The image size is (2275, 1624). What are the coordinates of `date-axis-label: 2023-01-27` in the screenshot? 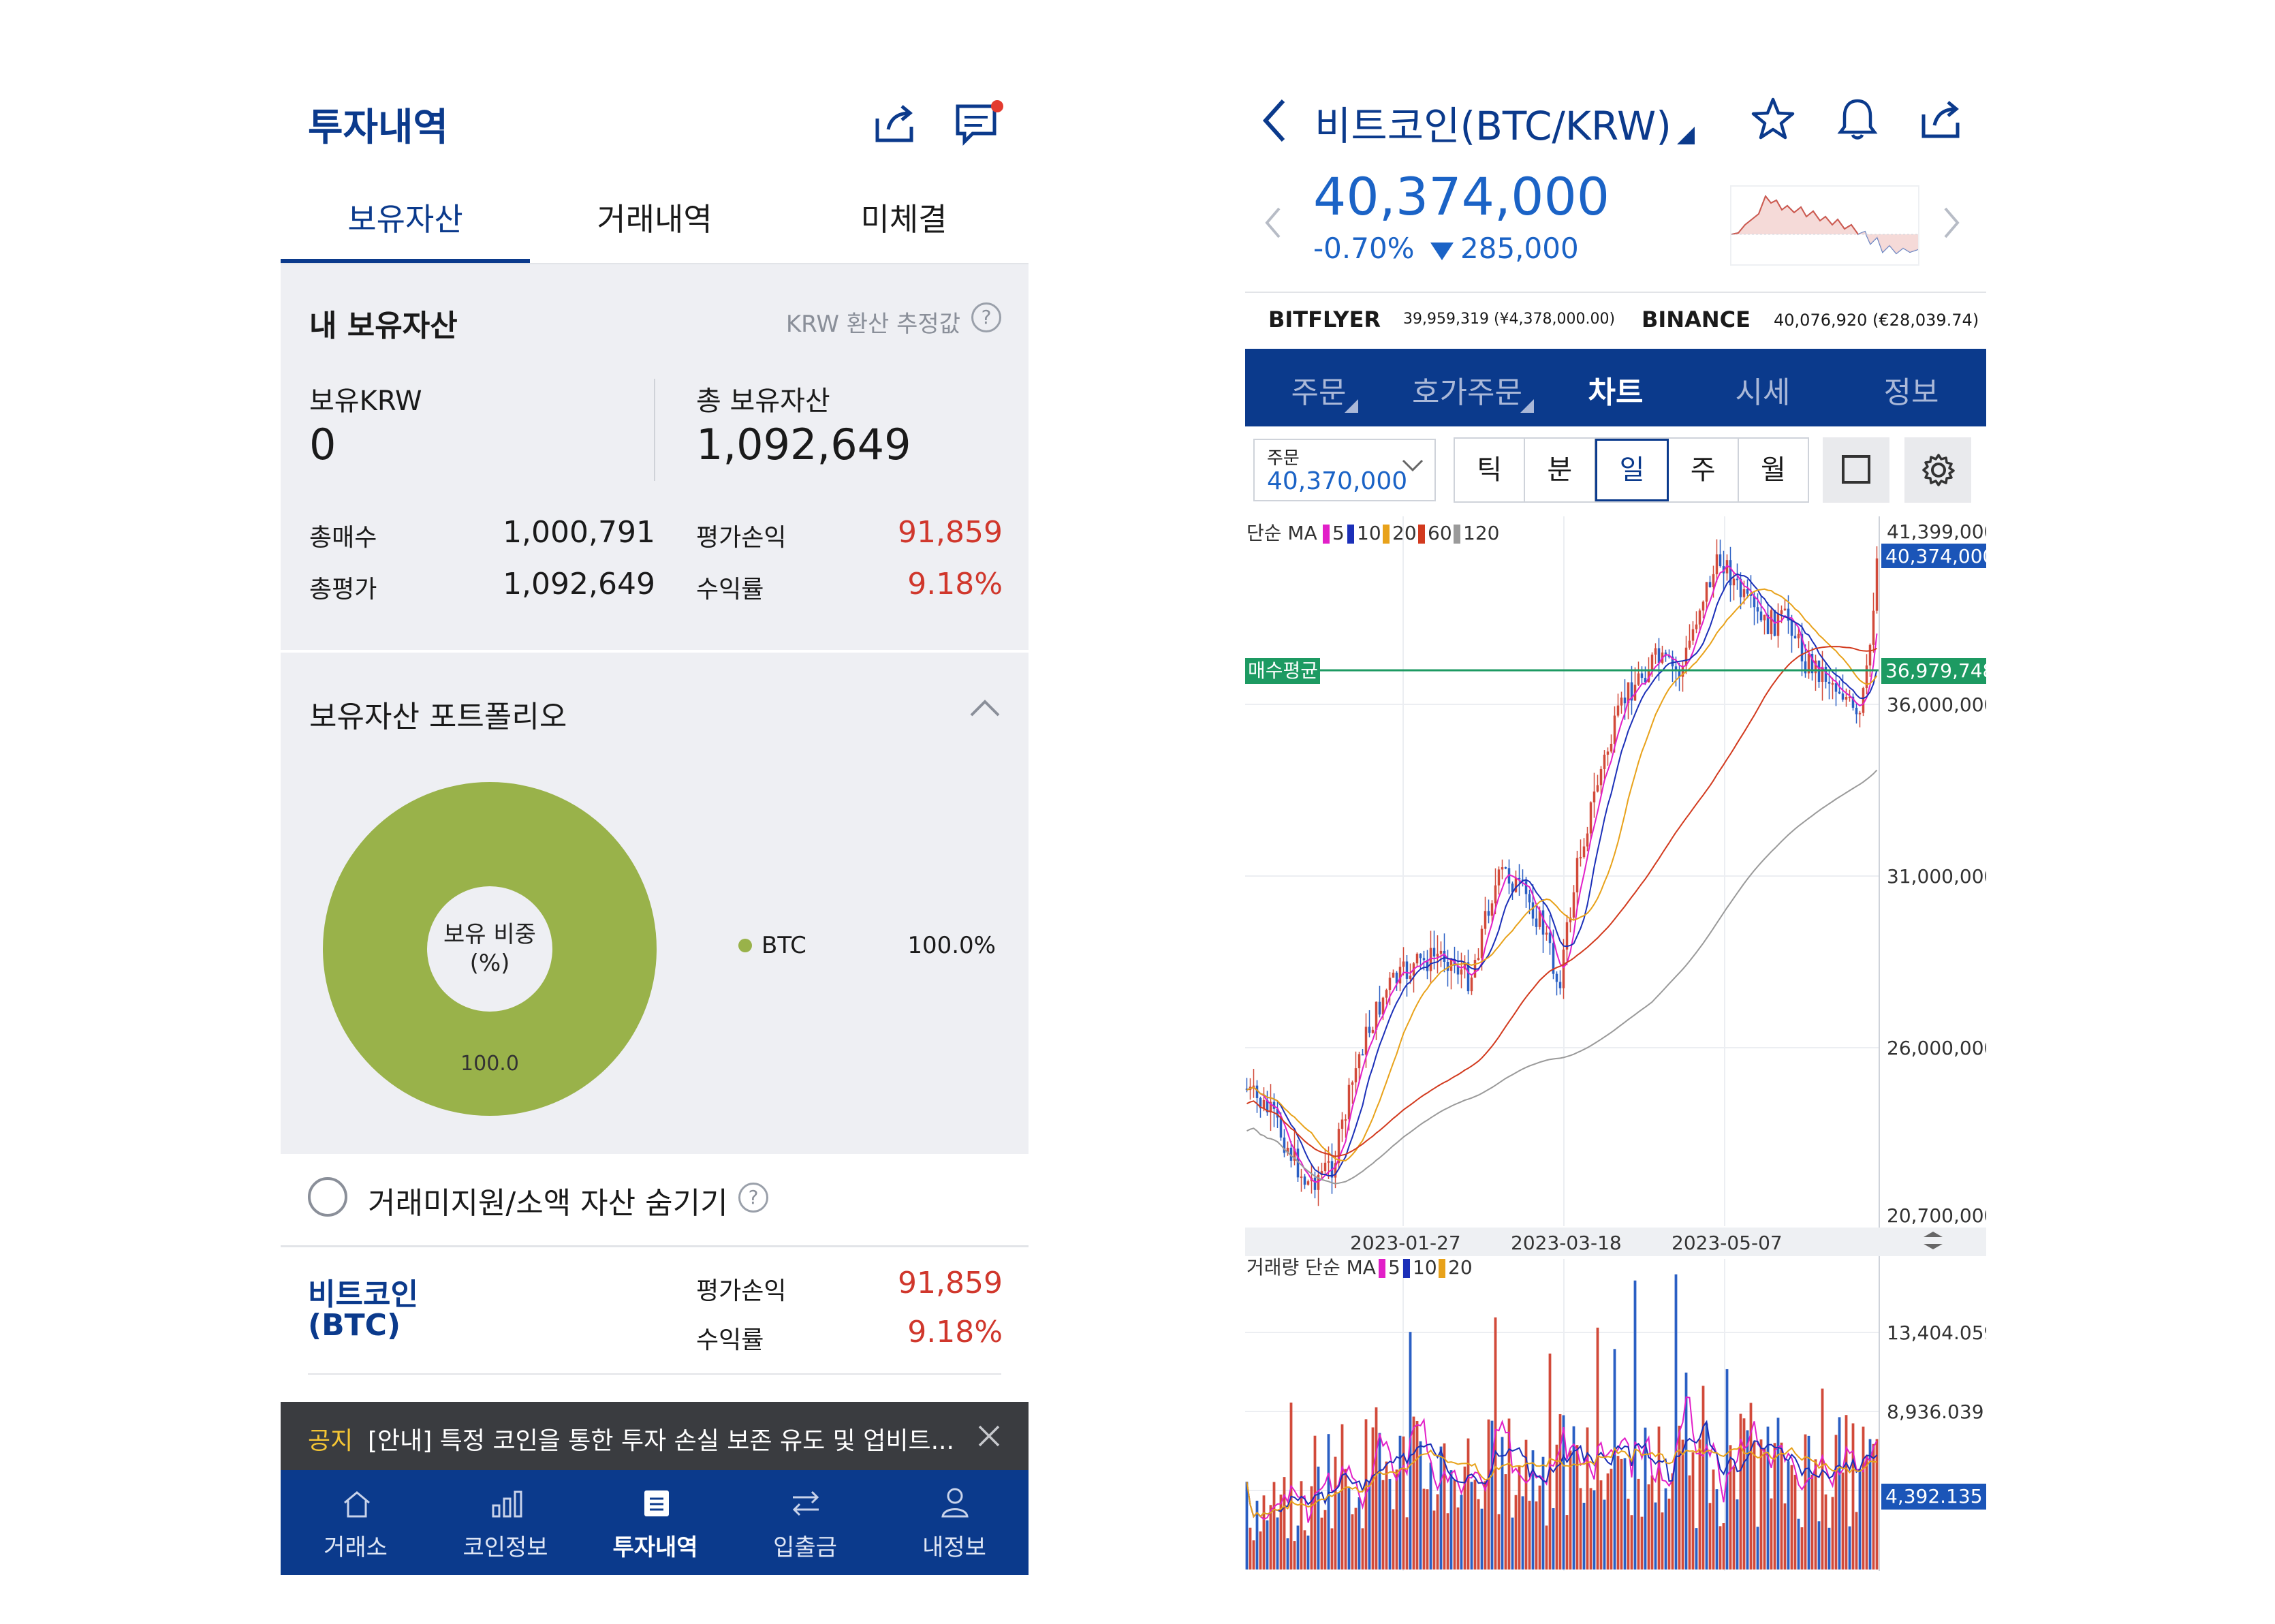 It's located at (1405, 1243).